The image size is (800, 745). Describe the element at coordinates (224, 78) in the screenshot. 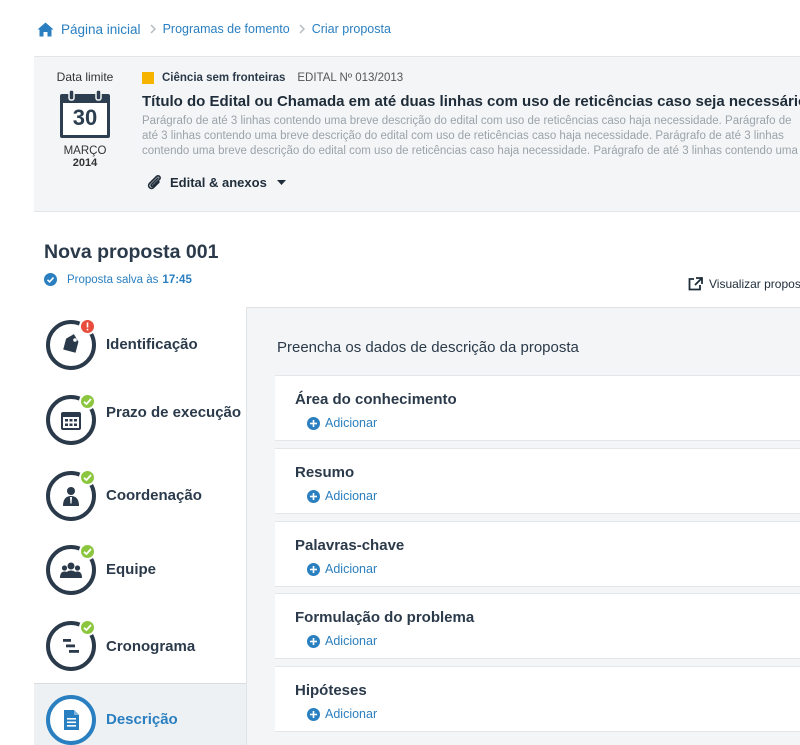

I see `program-name: Ciência sem fronteiras` at that location.